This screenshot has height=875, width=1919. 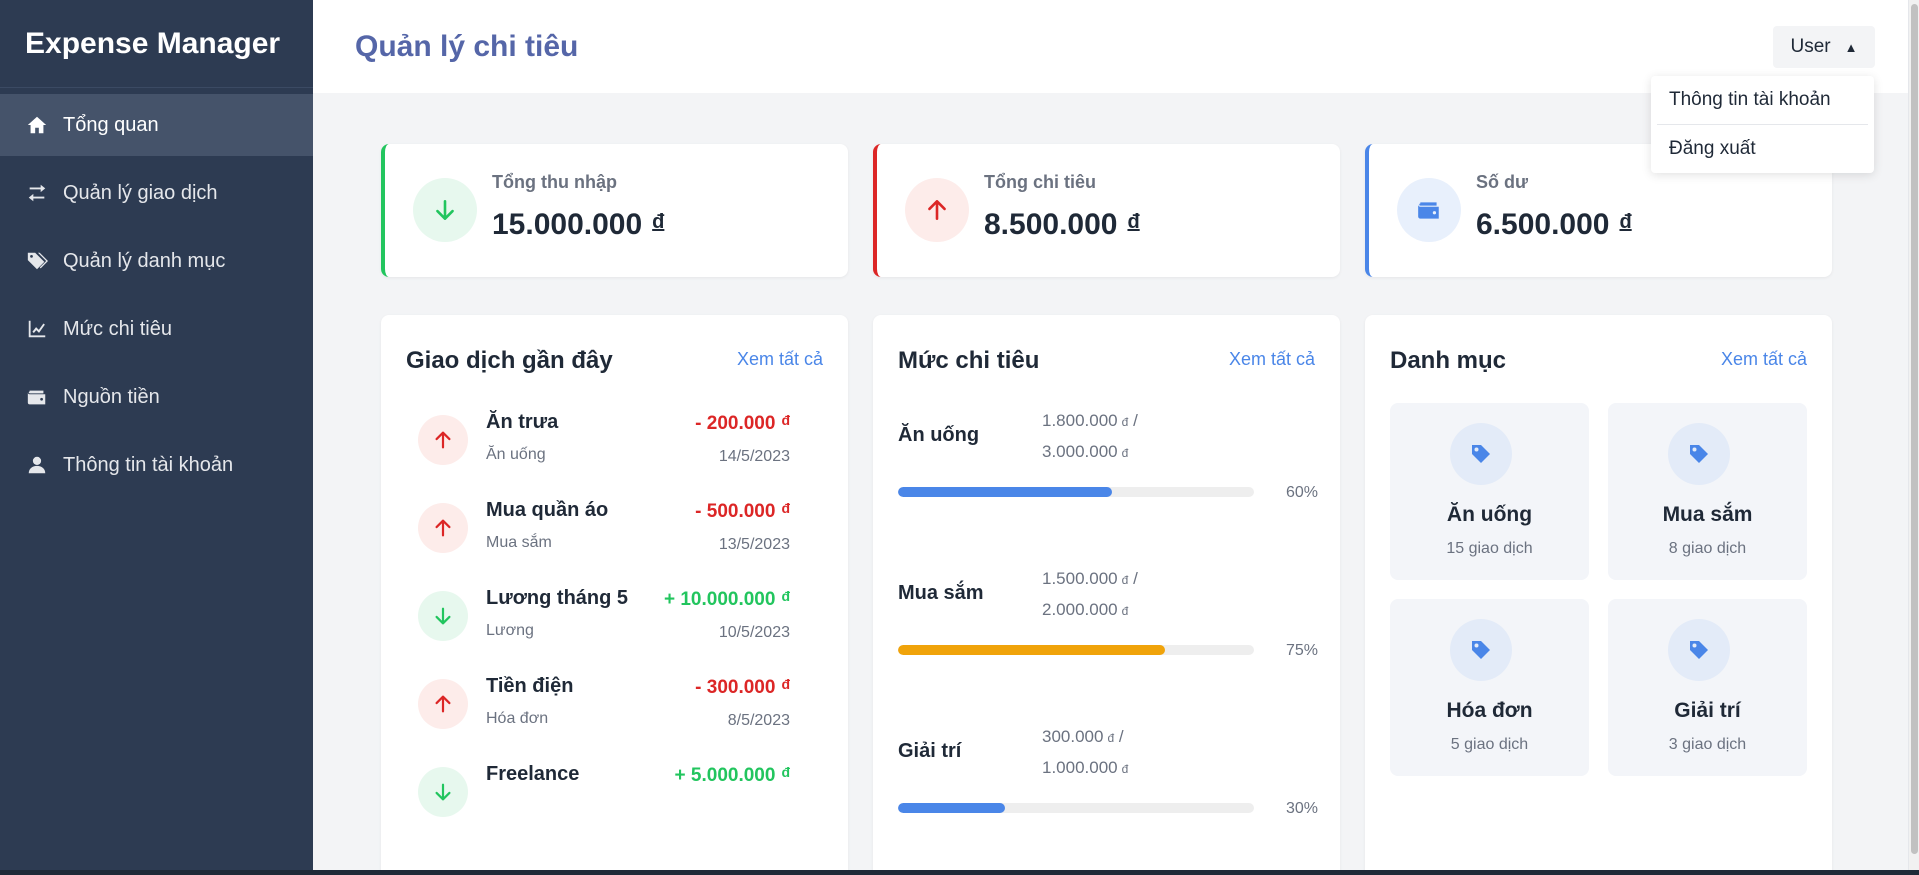 I want to click on transaction-name: Freelance, so click(x=533, y=774).